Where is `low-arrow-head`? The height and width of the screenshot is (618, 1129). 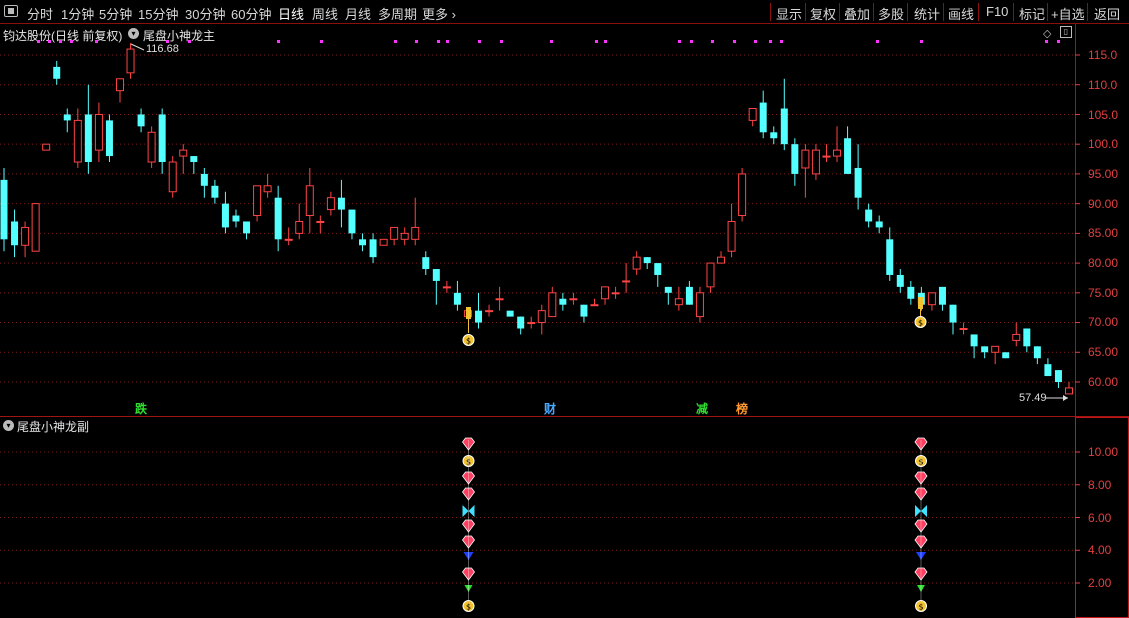
low-arrow-head is located at coordinates (1065, 398).